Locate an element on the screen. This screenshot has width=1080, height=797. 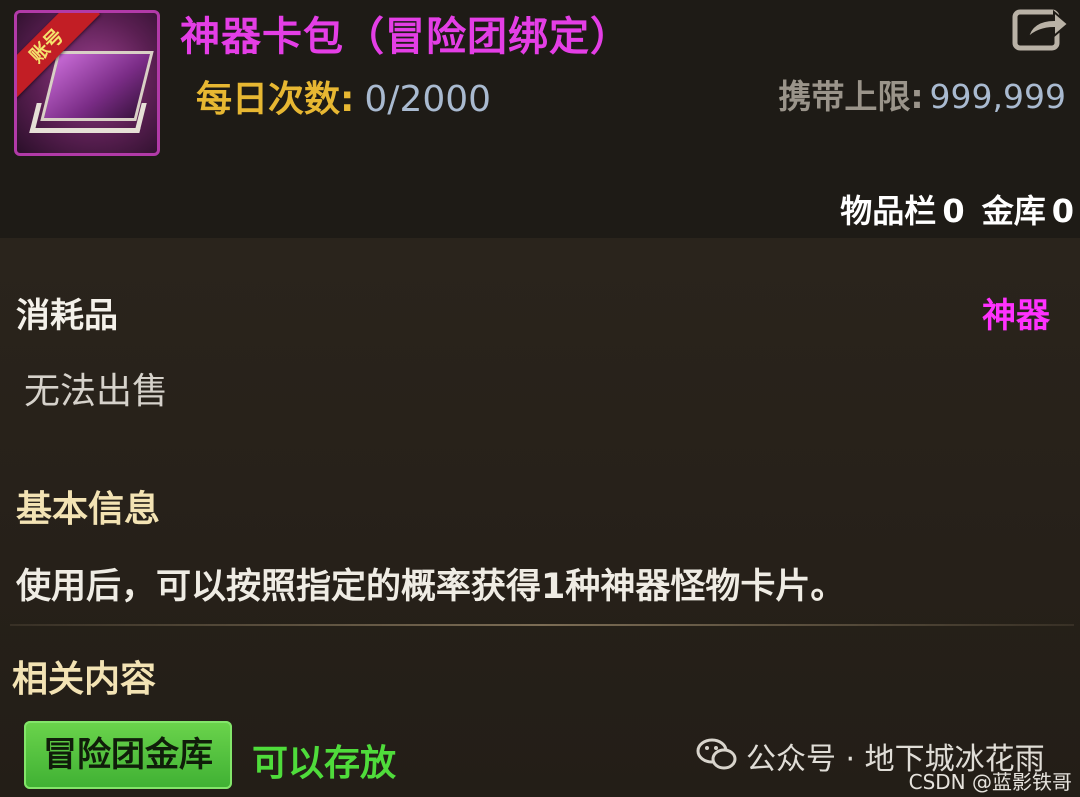
daily-usage: 每日次数: 0/2000 is located at coordinates (343, 96).